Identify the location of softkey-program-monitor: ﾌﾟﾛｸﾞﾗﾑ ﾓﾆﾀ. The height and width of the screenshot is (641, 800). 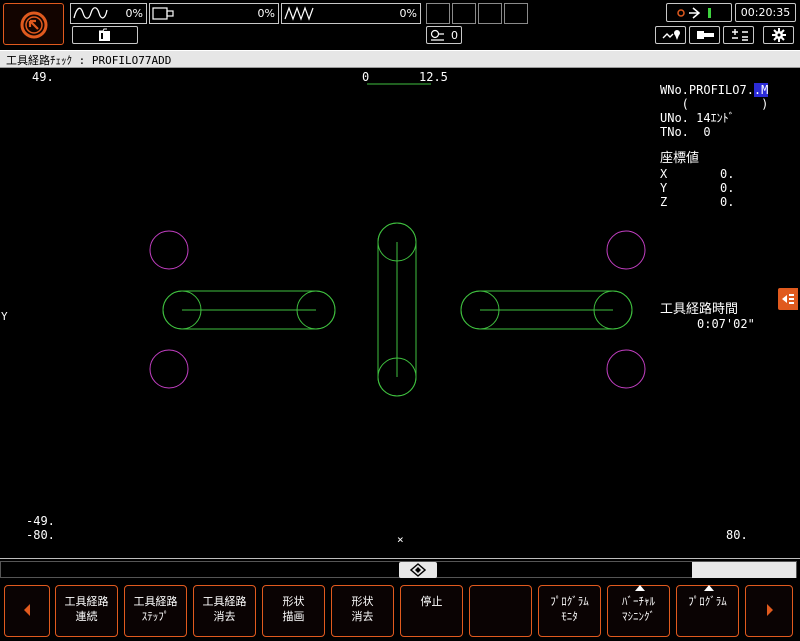
(569, 611).